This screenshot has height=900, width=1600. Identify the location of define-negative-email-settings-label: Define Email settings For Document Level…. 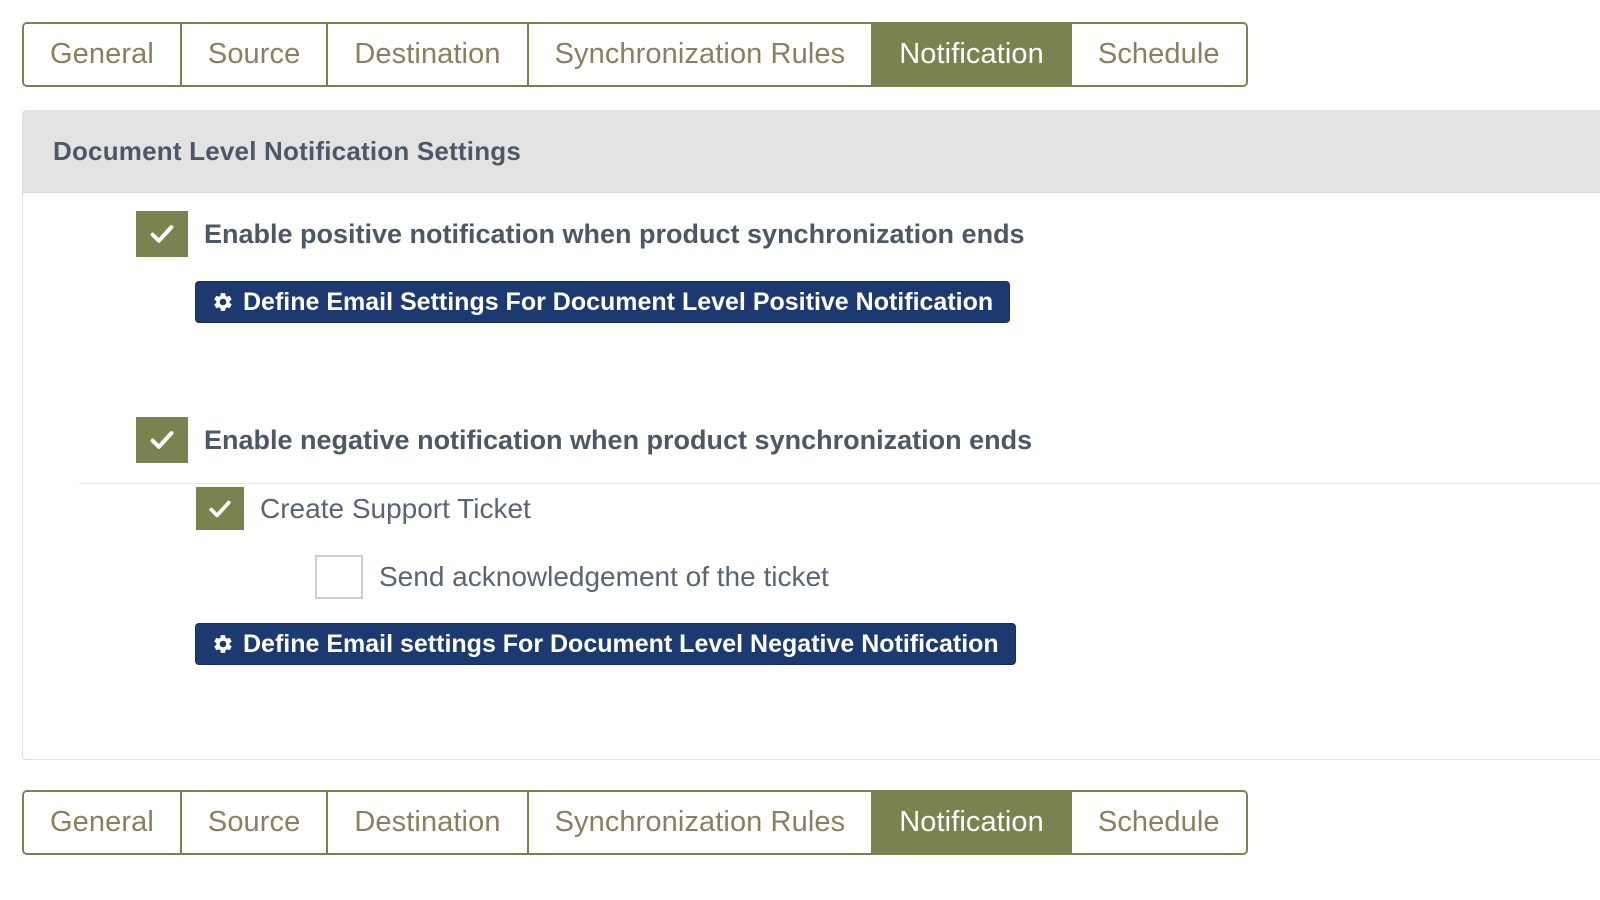
(621, 643).